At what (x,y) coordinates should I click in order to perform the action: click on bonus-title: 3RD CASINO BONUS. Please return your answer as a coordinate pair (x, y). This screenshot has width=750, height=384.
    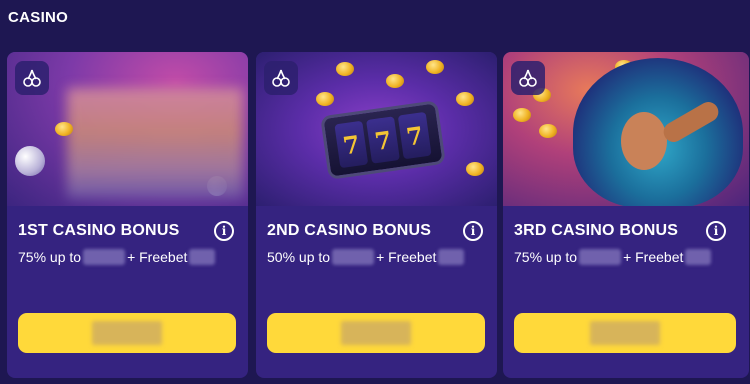
    Looking at the image, I should click on (596, 230).